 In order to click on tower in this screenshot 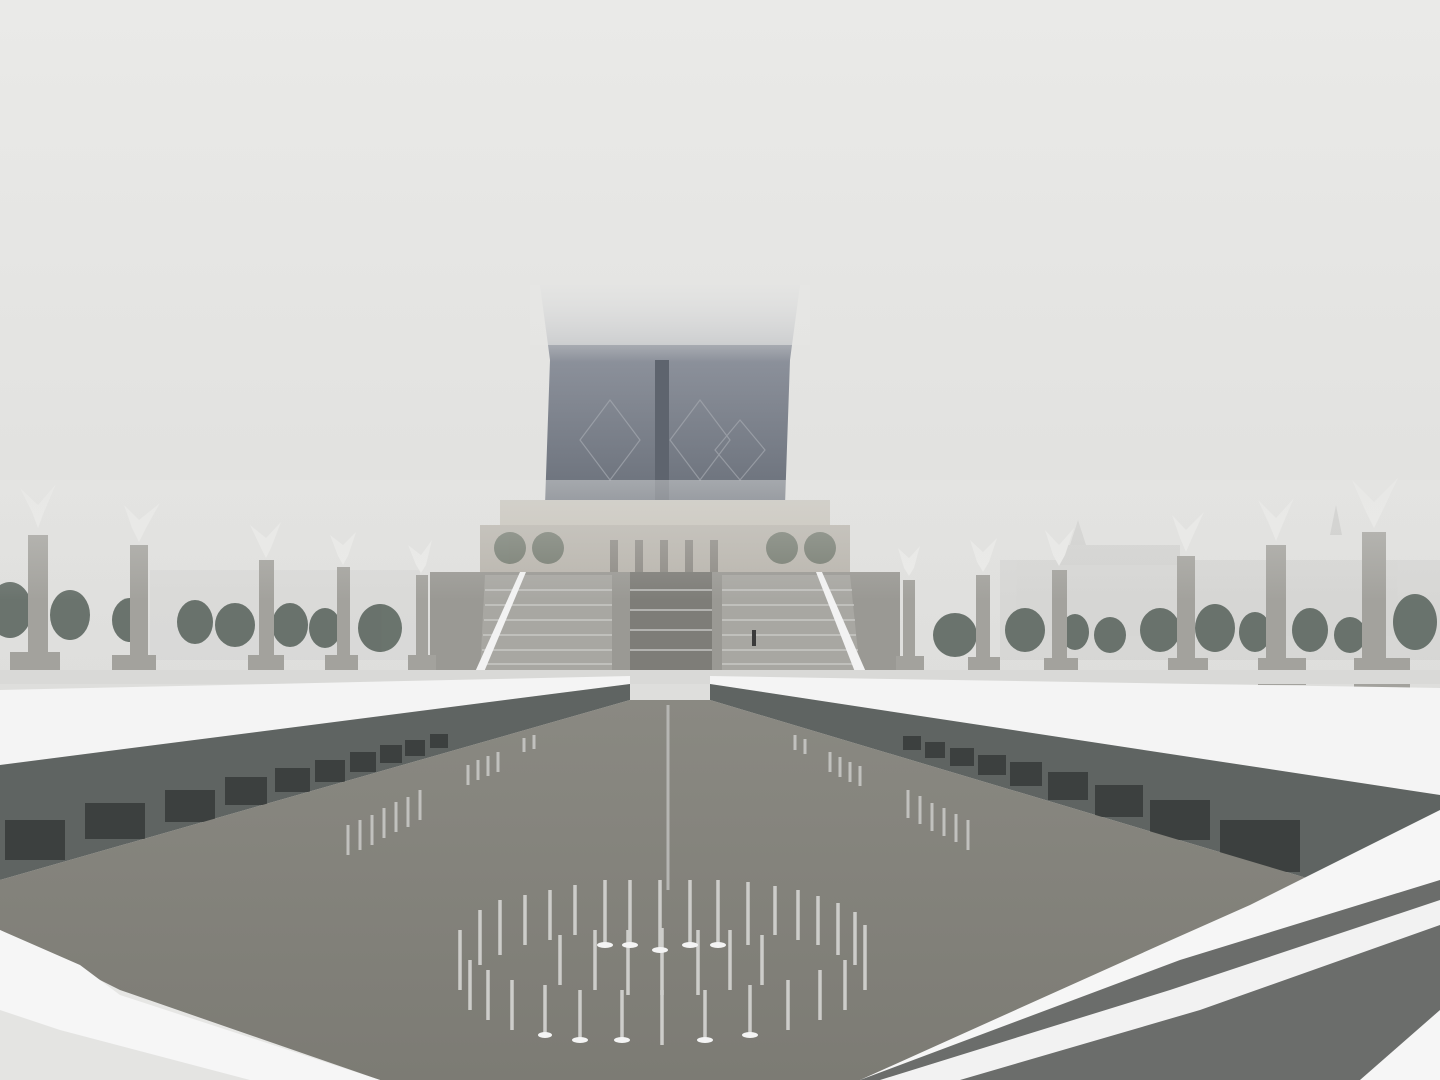, I will do `click(670, 395)`.